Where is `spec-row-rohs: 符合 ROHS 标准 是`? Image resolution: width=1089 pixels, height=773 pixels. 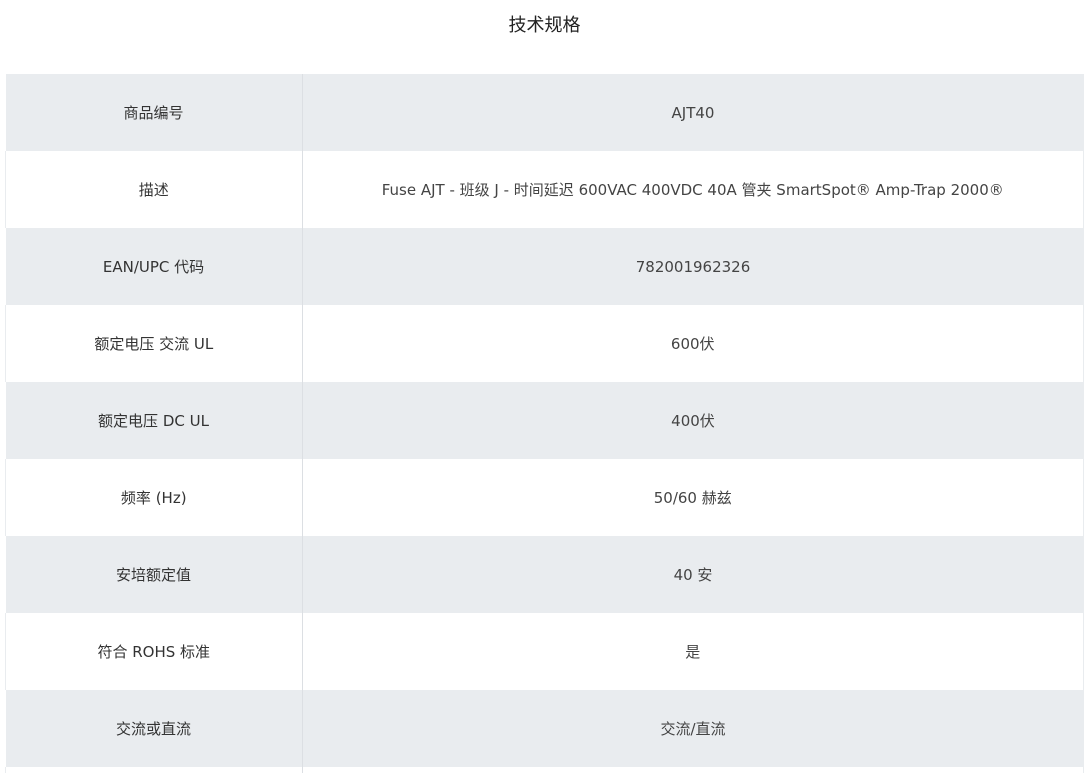
spec-row-rohs: 符合 ROHS 标准 是 is located at coordinates (544, 651).